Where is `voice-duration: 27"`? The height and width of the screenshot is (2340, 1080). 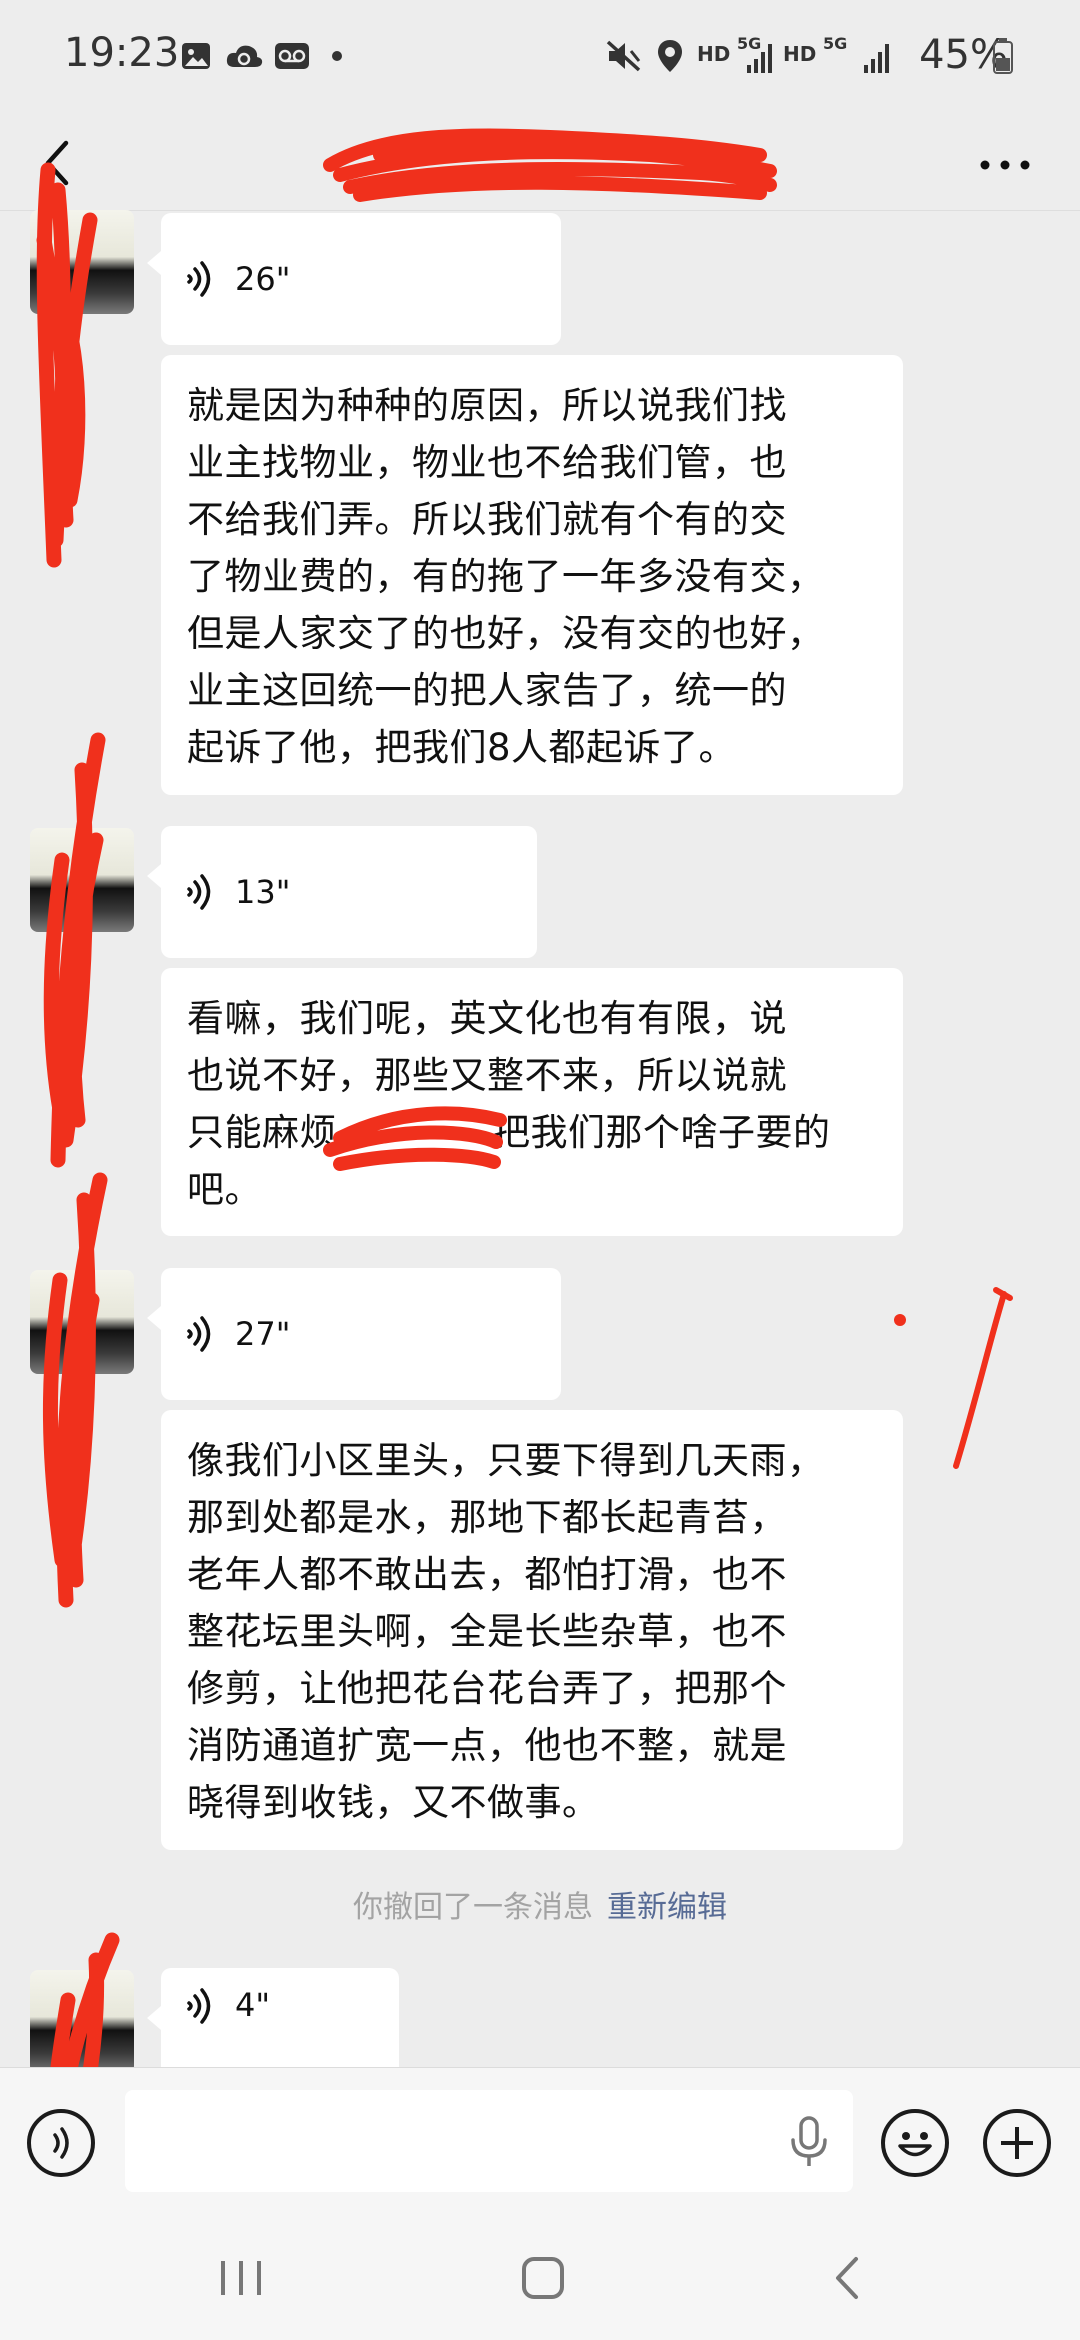 voice-duration: 27" is located at coordinates (263, 1334).